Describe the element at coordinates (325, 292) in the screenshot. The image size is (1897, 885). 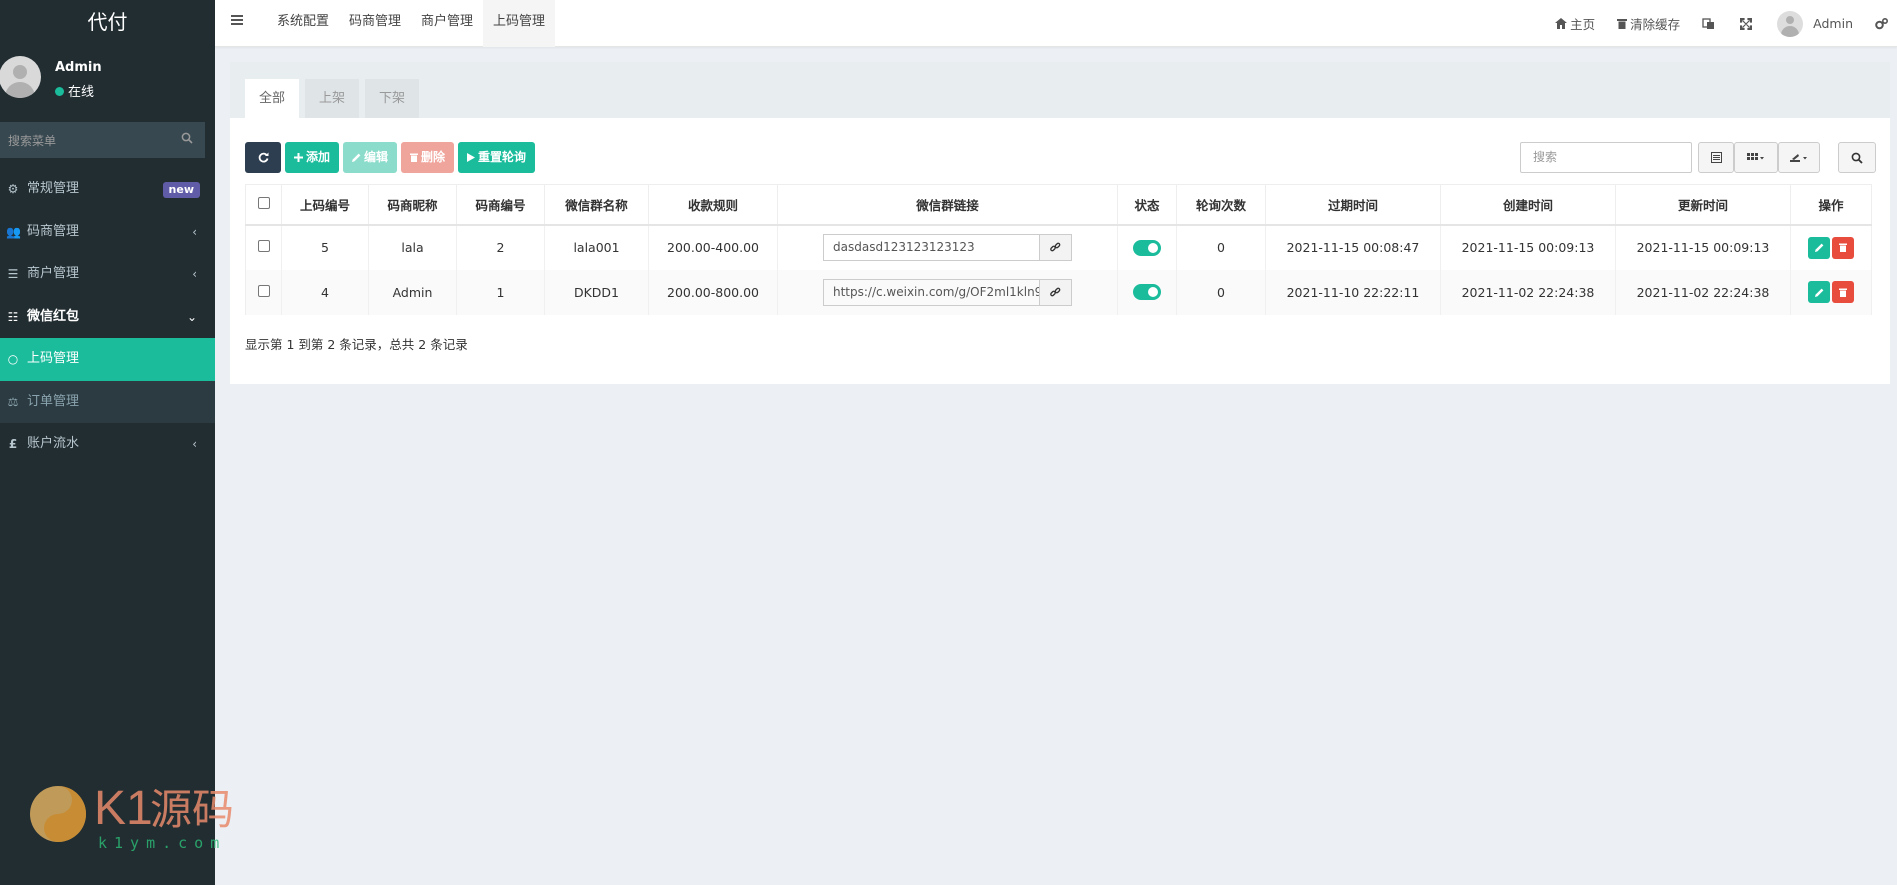
I see `cell-id: 4` at that location.